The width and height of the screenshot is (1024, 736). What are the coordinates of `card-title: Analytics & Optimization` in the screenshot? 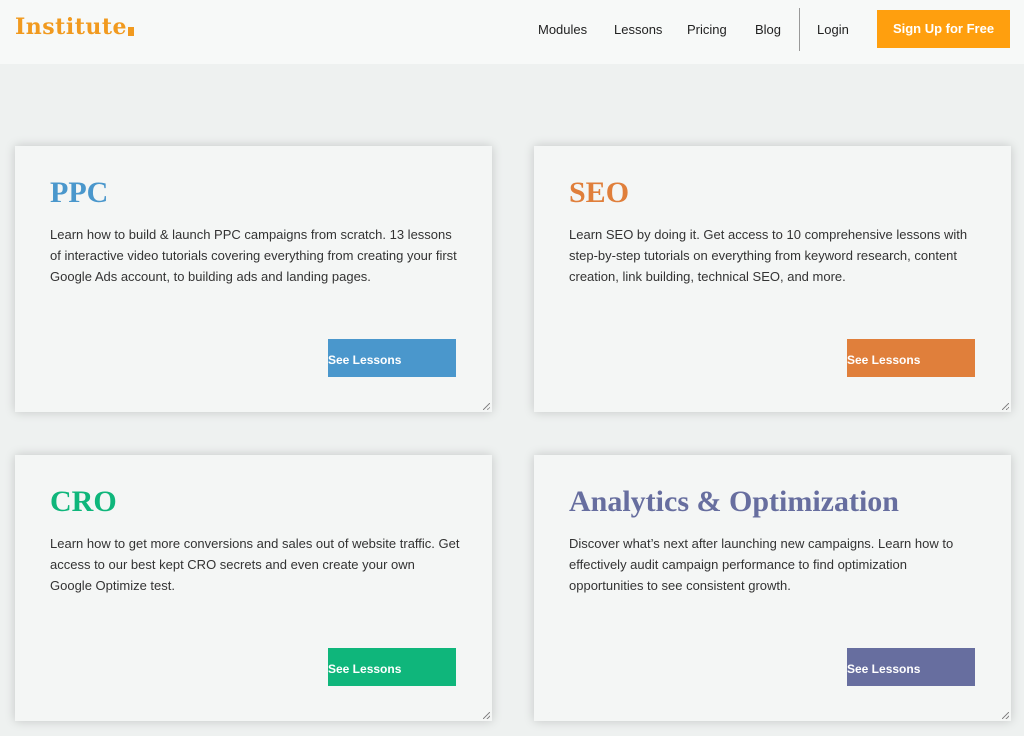 It's located at (734, 501).